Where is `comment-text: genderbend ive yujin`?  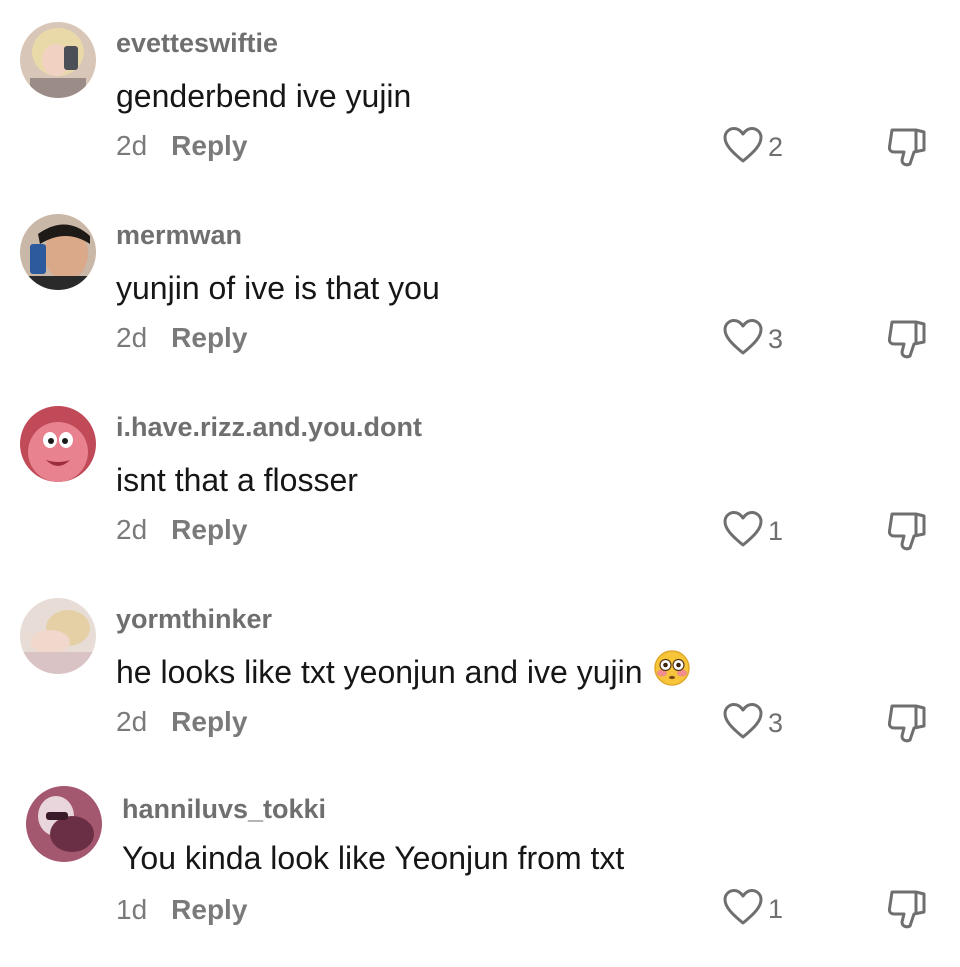
comment-text: genderbend ive yujin is located at coordinates (264, 96).